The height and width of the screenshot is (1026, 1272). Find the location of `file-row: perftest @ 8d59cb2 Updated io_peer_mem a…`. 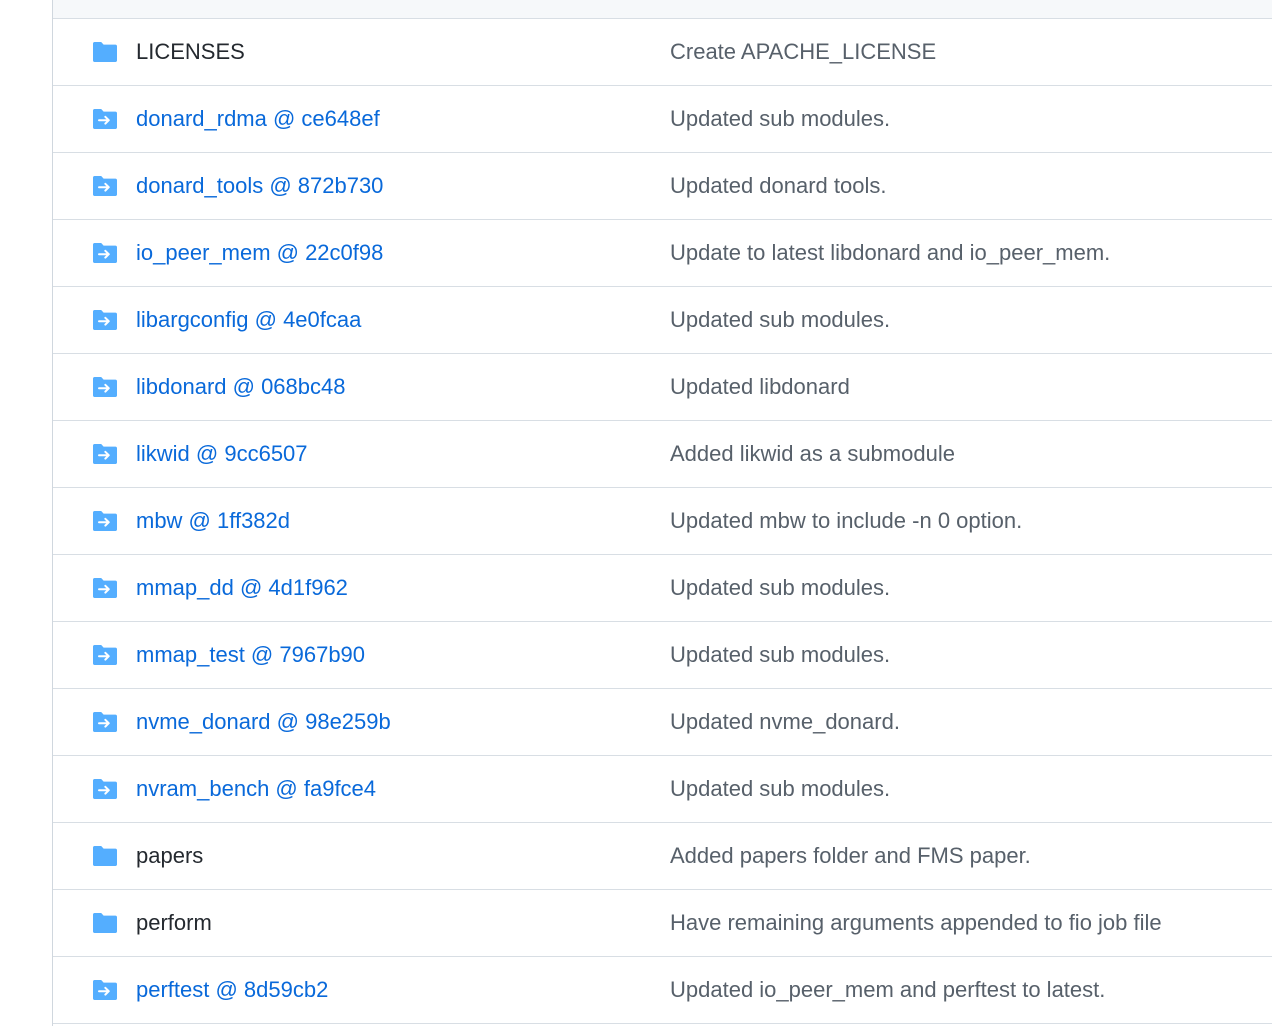

file-row: perftest @ 8d59cb2 Updated io_peer_mem a… is located at coordinates (662, 990).